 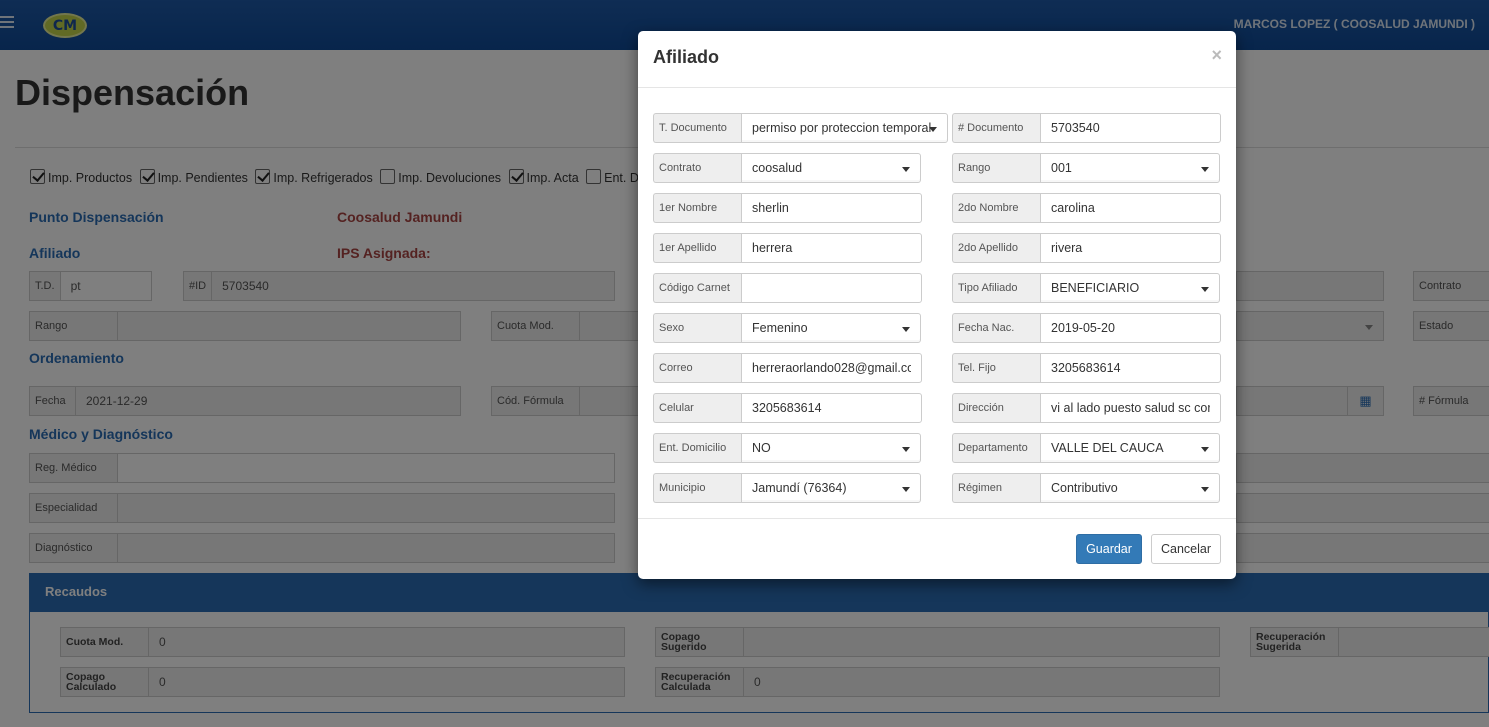 I want to click on celular-addon: Celular, so click(x=697, y=408).